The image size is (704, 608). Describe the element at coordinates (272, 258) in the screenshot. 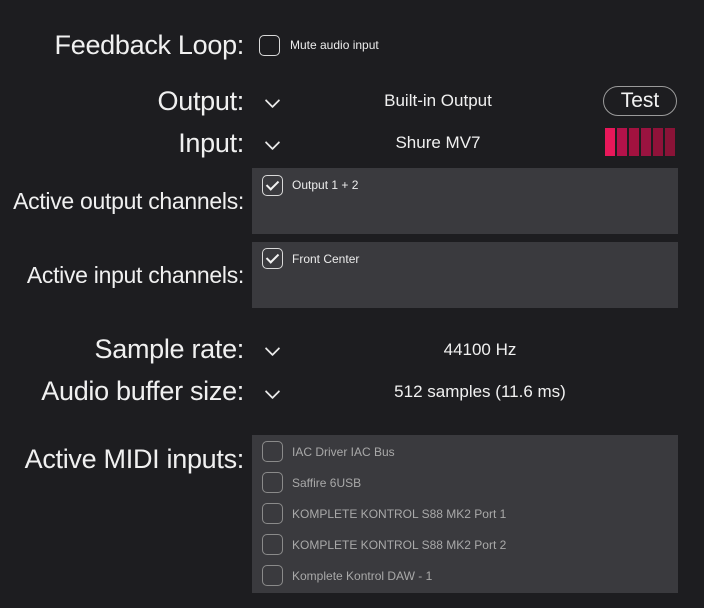

I see `input-channel-checkbox` at that location.